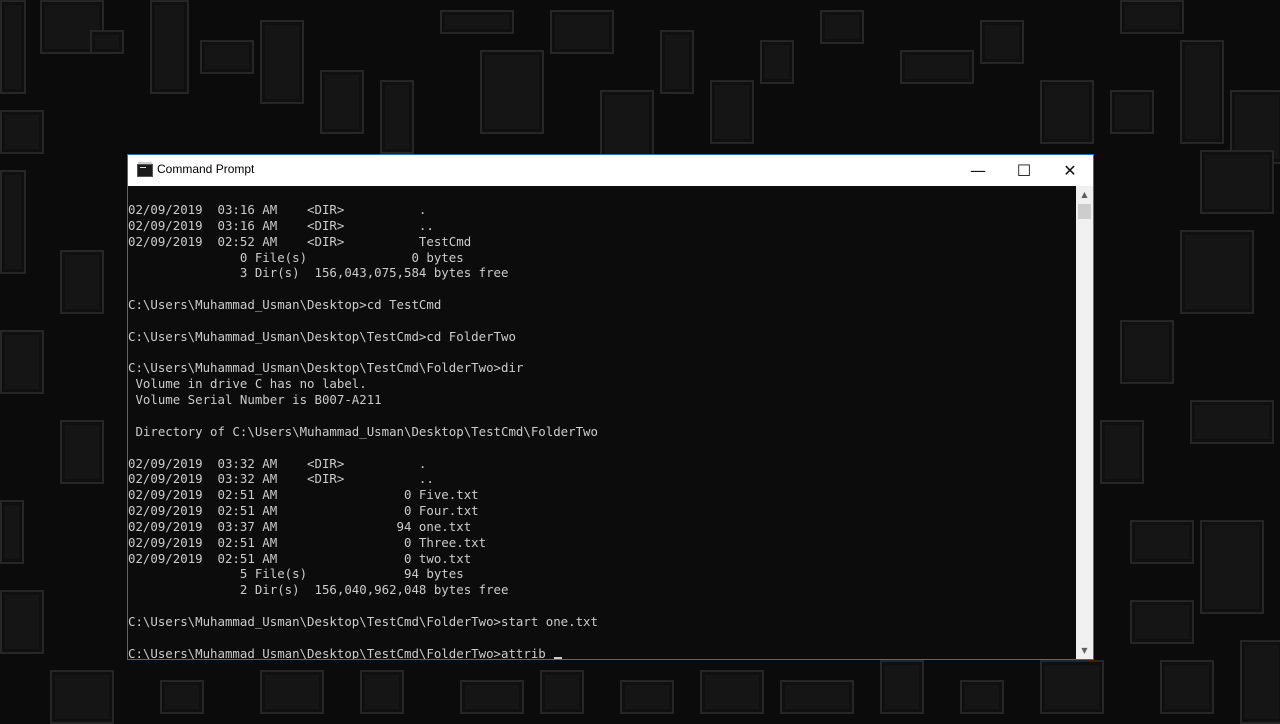 The image size is (1280, 724). I want to click on scroll-thumb, so click(1084, 211).